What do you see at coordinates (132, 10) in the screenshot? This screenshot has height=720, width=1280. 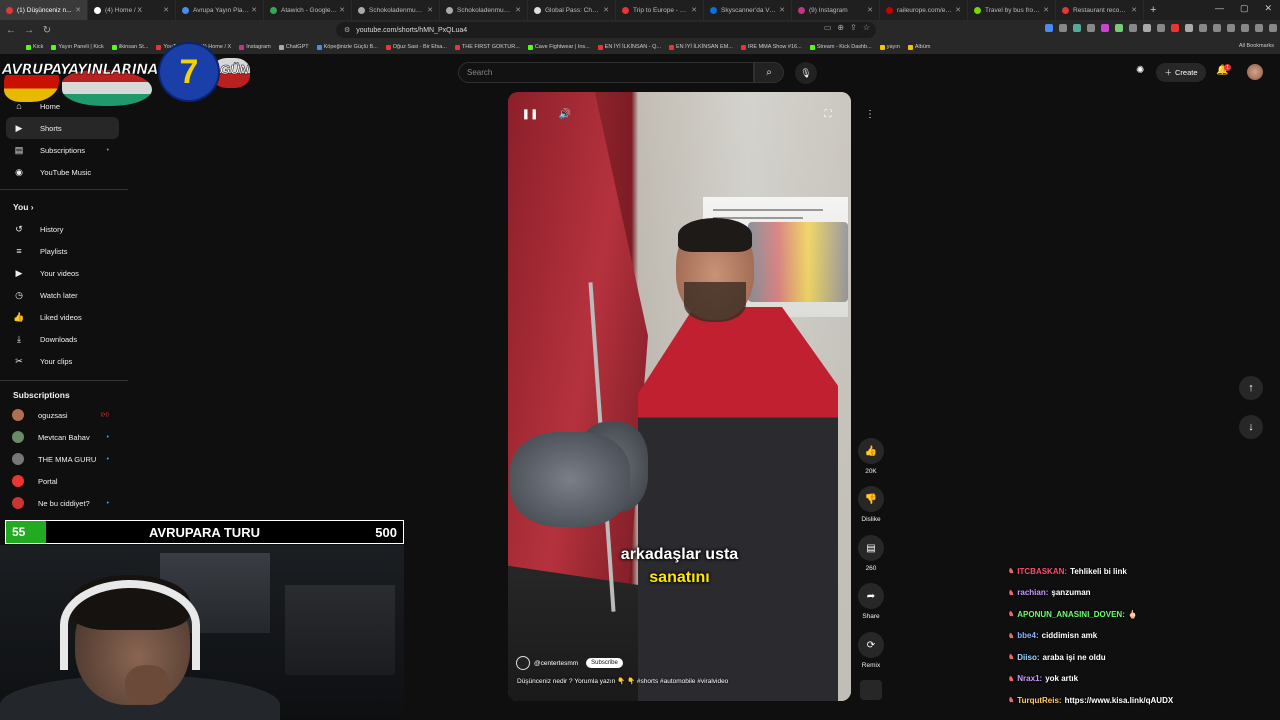 I see `browser-tab: (4) Home / X ✕` at bounding box center [132, 10].